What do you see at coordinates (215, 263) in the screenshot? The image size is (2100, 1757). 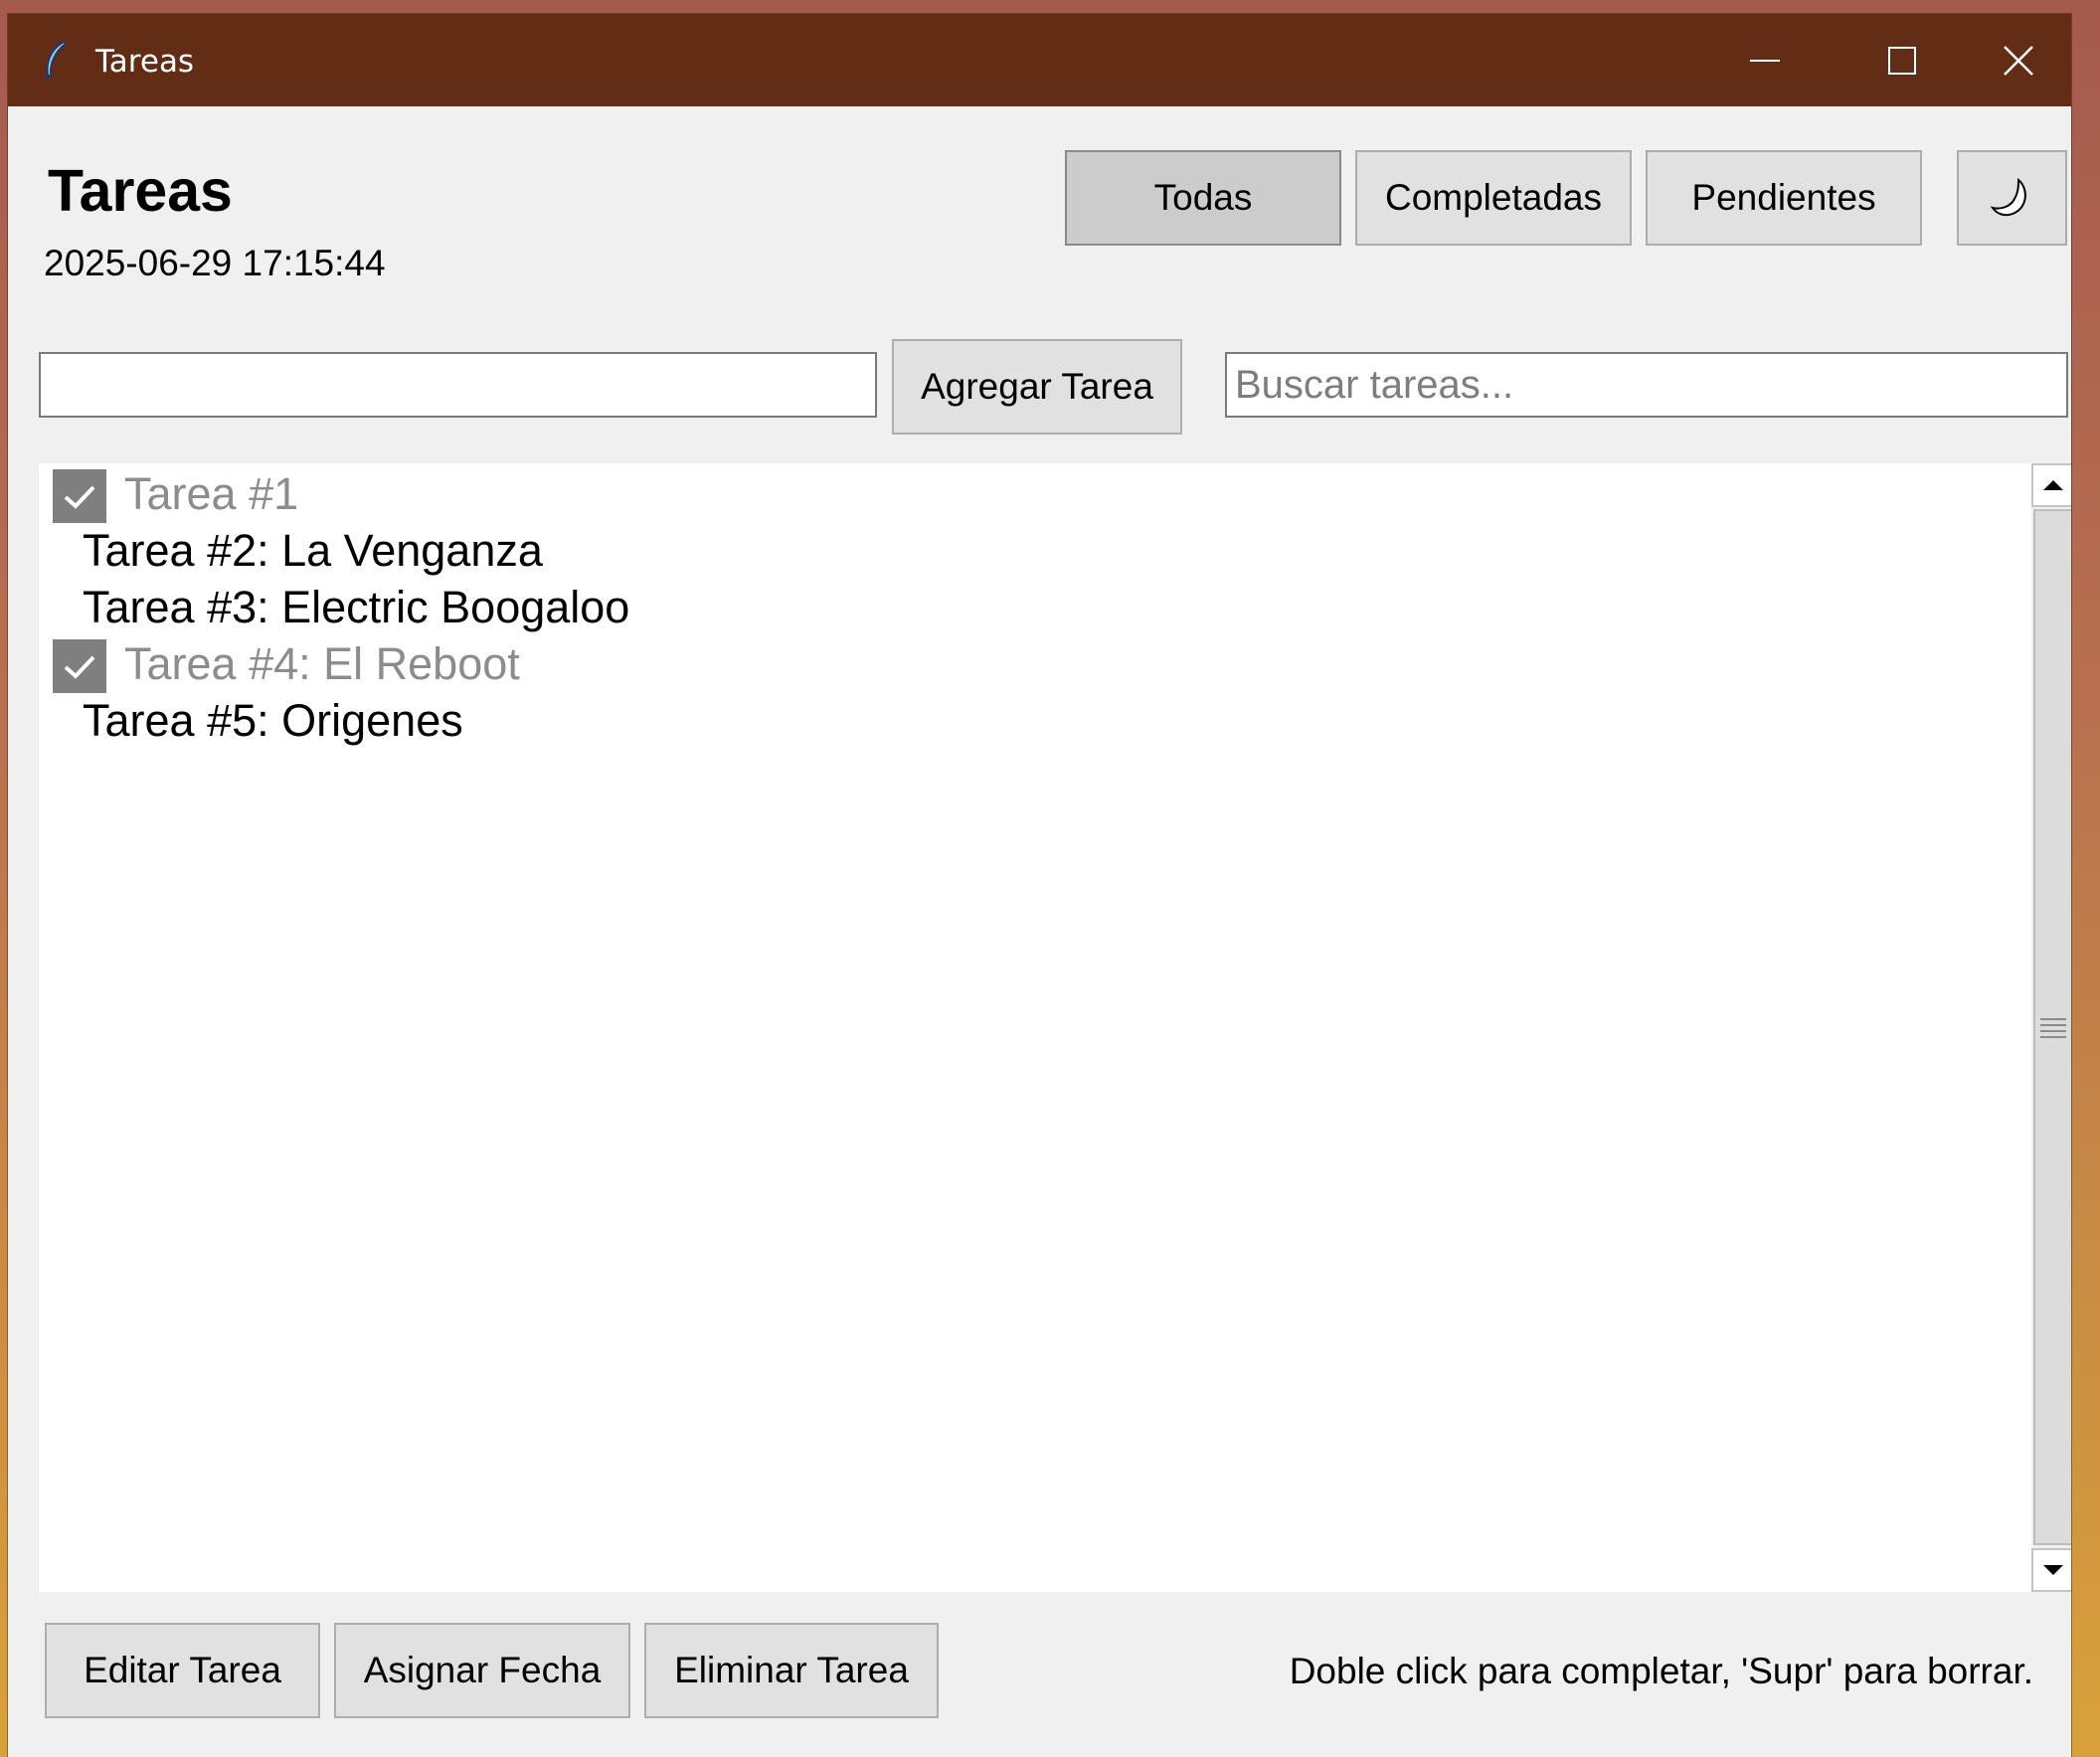 I see `datetime-label: 2025-06-29 17:15:44` at bounding box center [215, 263].